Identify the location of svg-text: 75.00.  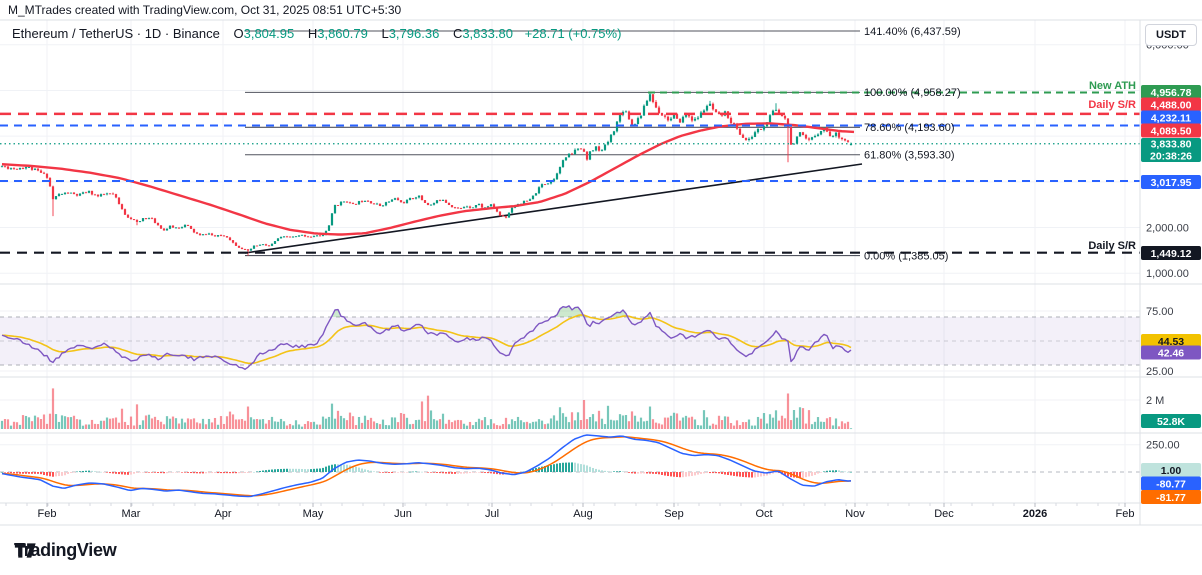
(1160, 312).